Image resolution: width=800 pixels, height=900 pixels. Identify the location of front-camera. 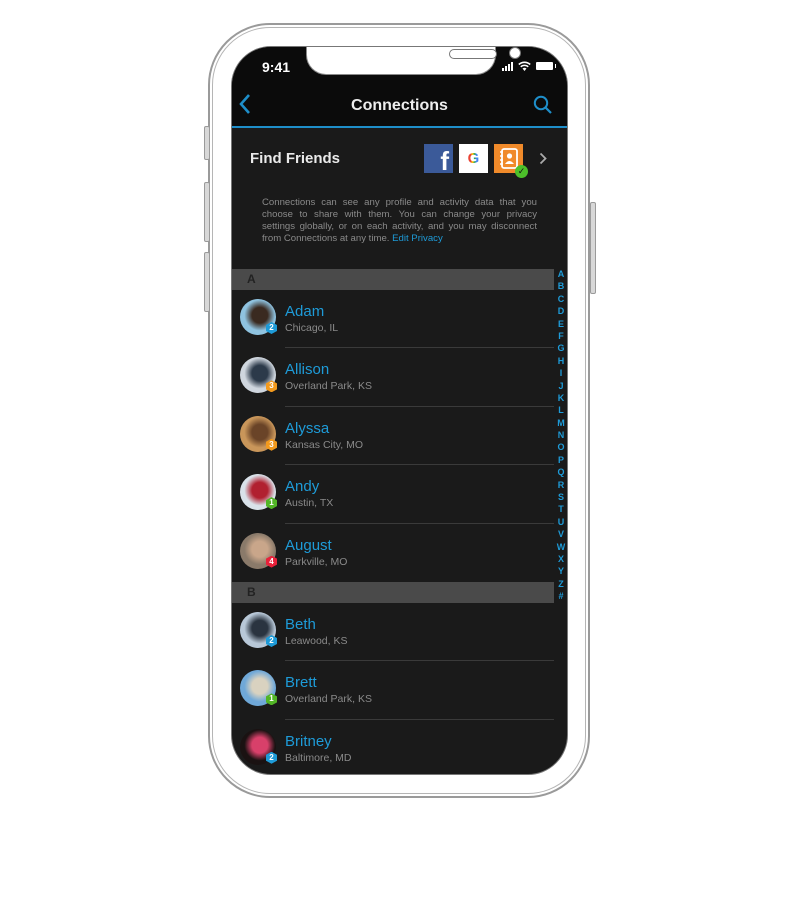
(515, 53).